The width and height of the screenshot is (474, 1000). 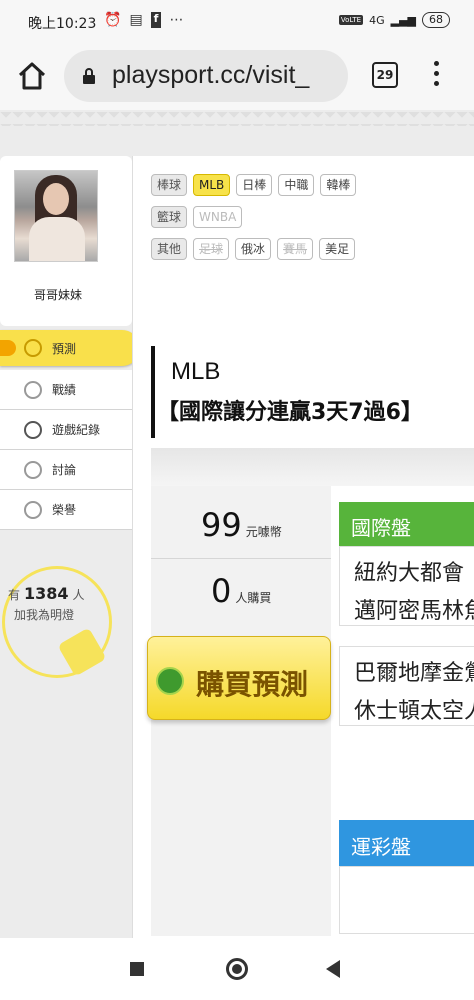 I want to click on volte-icon: VoLTE, so click(x=351, y=20).